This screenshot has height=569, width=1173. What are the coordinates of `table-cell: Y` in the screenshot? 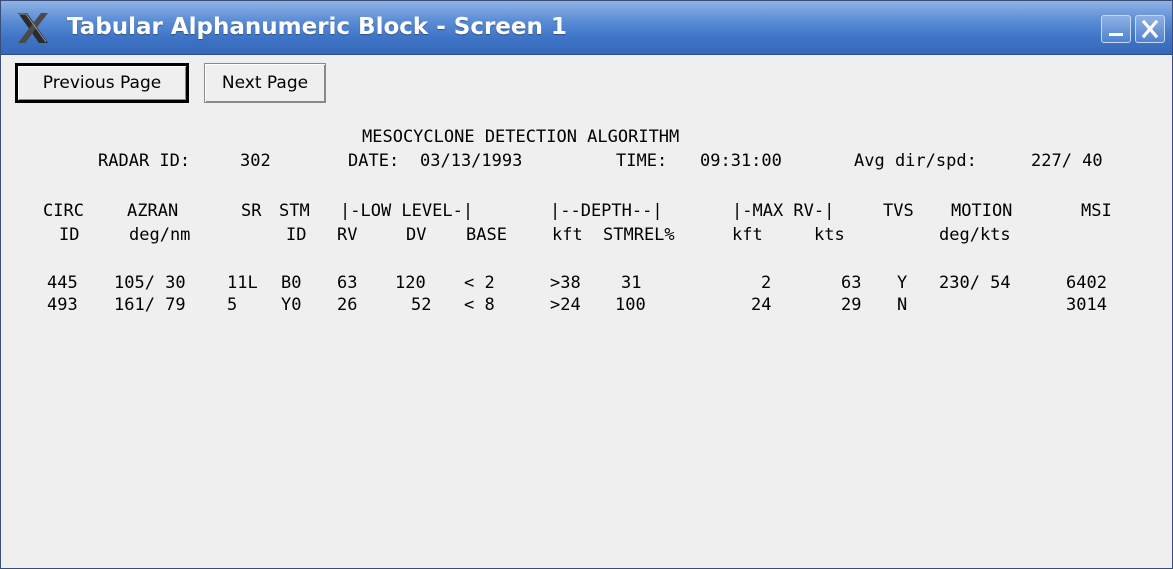 It's located at (902, 283).